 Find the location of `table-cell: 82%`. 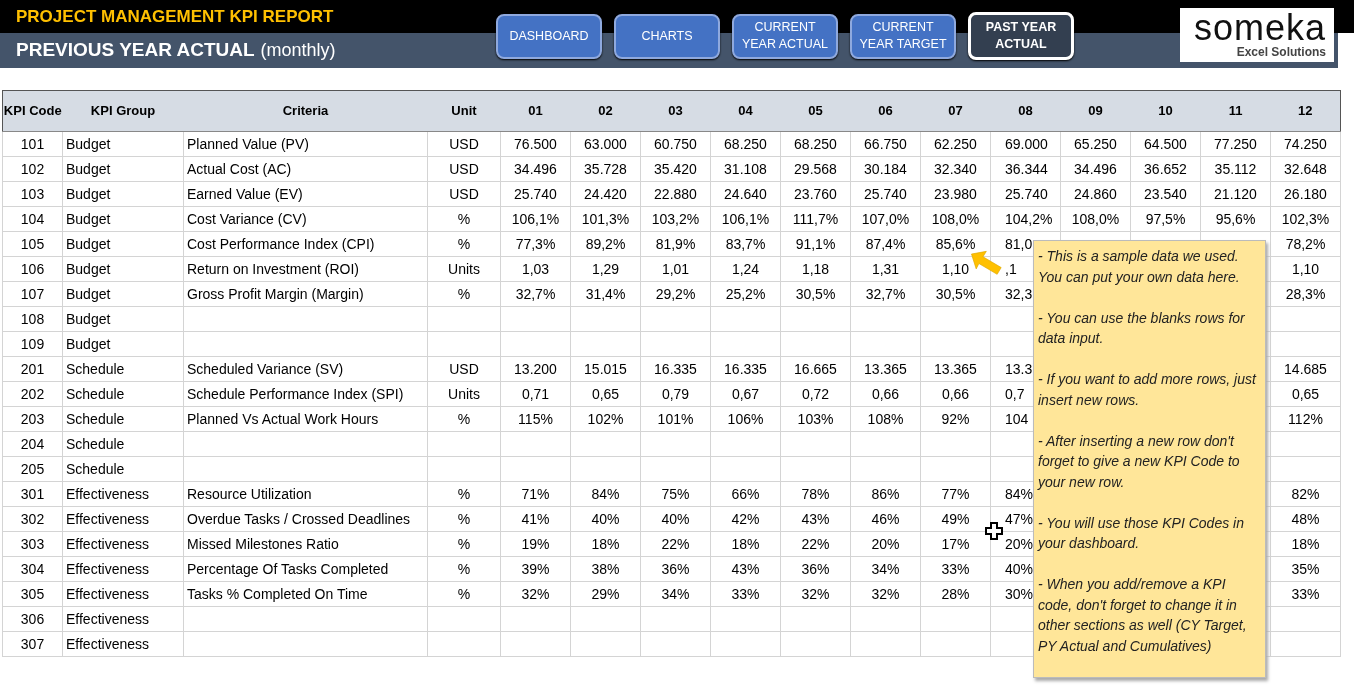

table-cell: 82% is located at coordinates (1305, 494).